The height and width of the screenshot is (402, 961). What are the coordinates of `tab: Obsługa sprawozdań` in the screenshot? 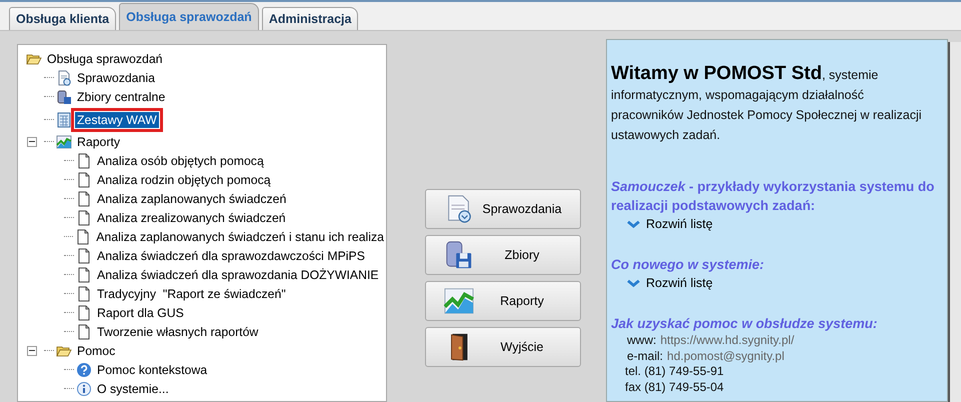 It's located at (189, 16).